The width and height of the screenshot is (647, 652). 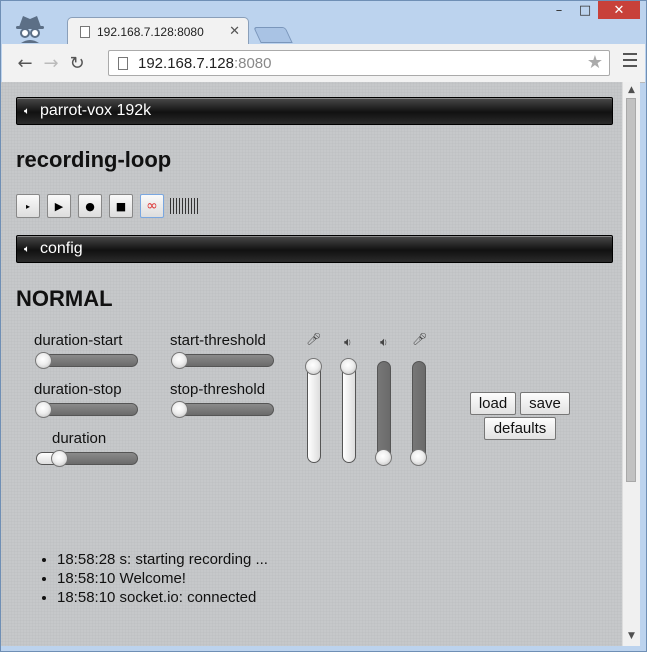 What do you see at coordinates (150, 31) in the screenshot?
I see `tab-title: 192.168.7.128:8080` at bounding box center [150, 31].